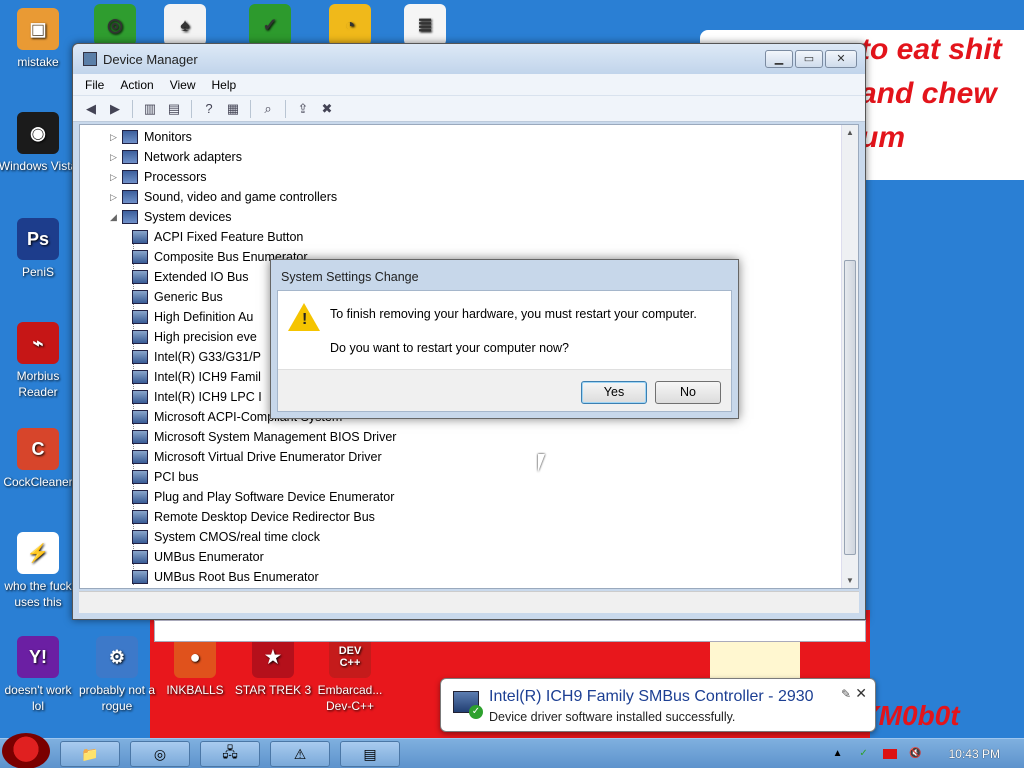 Image resolution: width=1024 pixels, height=768 pixels. What do you see at coordinates (39, 249) in the screenshot?
I see `desktop-icon: Ps PeniS` at bounding box center [39, 249].